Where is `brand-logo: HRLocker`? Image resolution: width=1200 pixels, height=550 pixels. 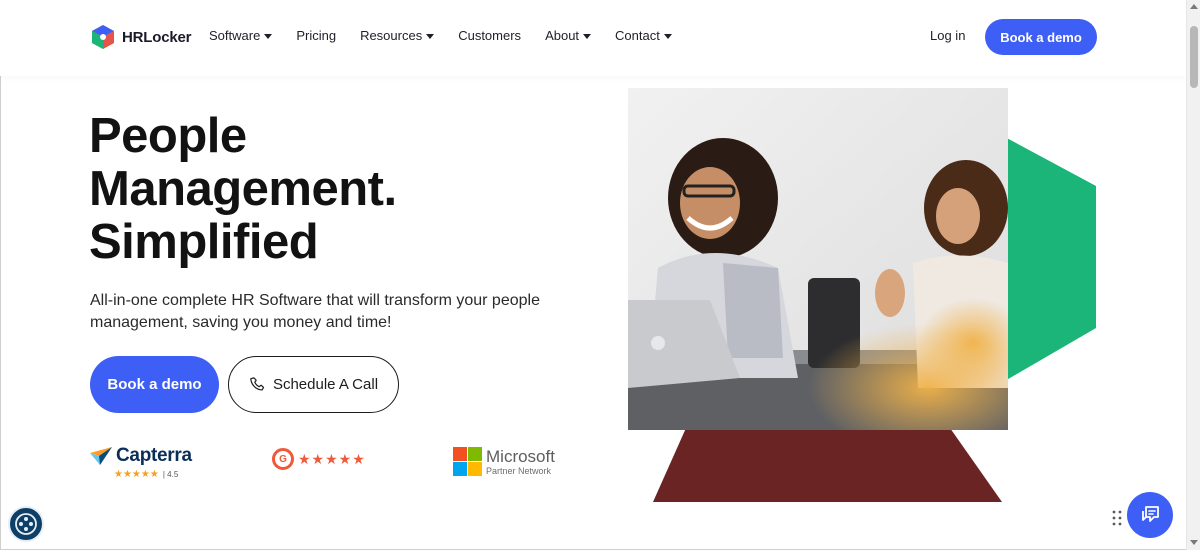
brand-logo: HRLocker is located at coordinates (140, 37).